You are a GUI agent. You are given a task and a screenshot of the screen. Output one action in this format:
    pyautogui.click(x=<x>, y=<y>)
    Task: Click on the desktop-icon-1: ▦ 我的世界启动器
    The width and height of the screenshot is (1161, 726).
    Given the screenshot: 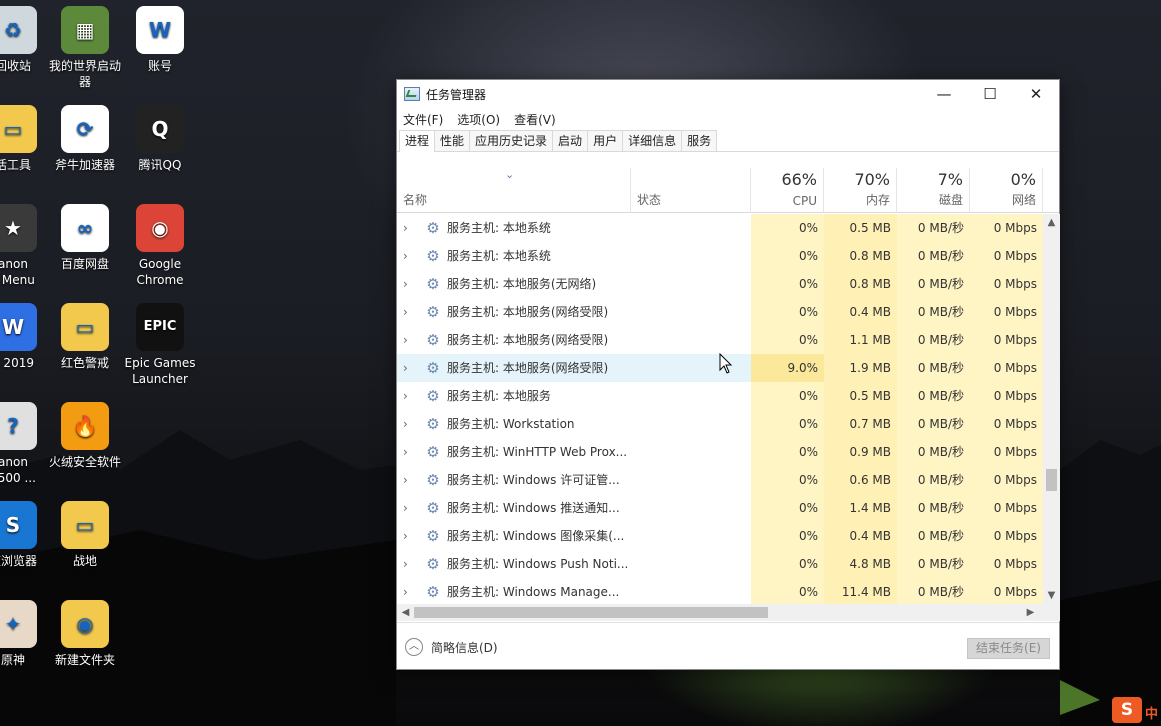 What is the action you would take?
    pyautogui.click(x=85, y=48)
    